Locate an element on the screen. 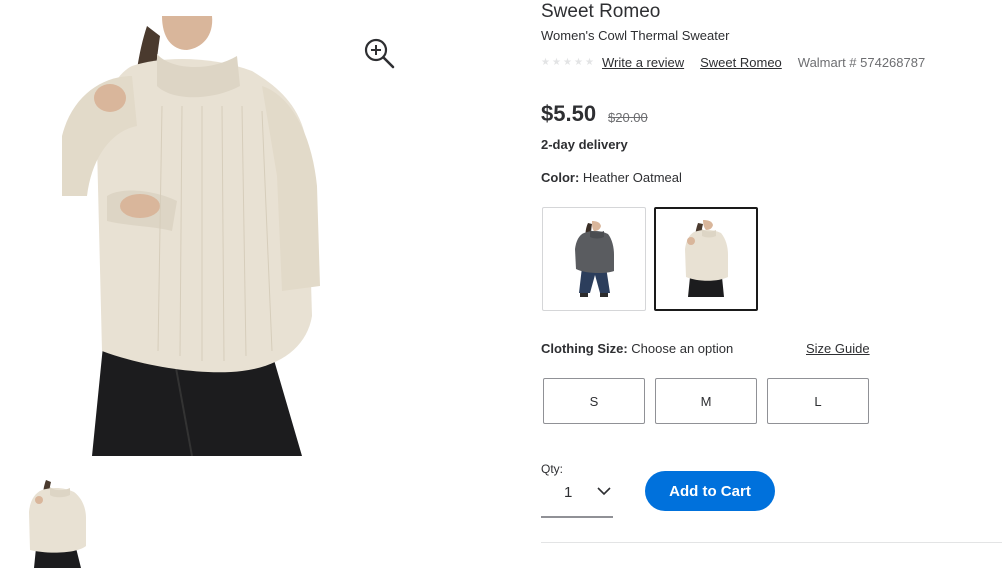 The height and width of the screenshot is (568, 1002). delivery-info: 2-day delivery is located at coordinates (584, 144).